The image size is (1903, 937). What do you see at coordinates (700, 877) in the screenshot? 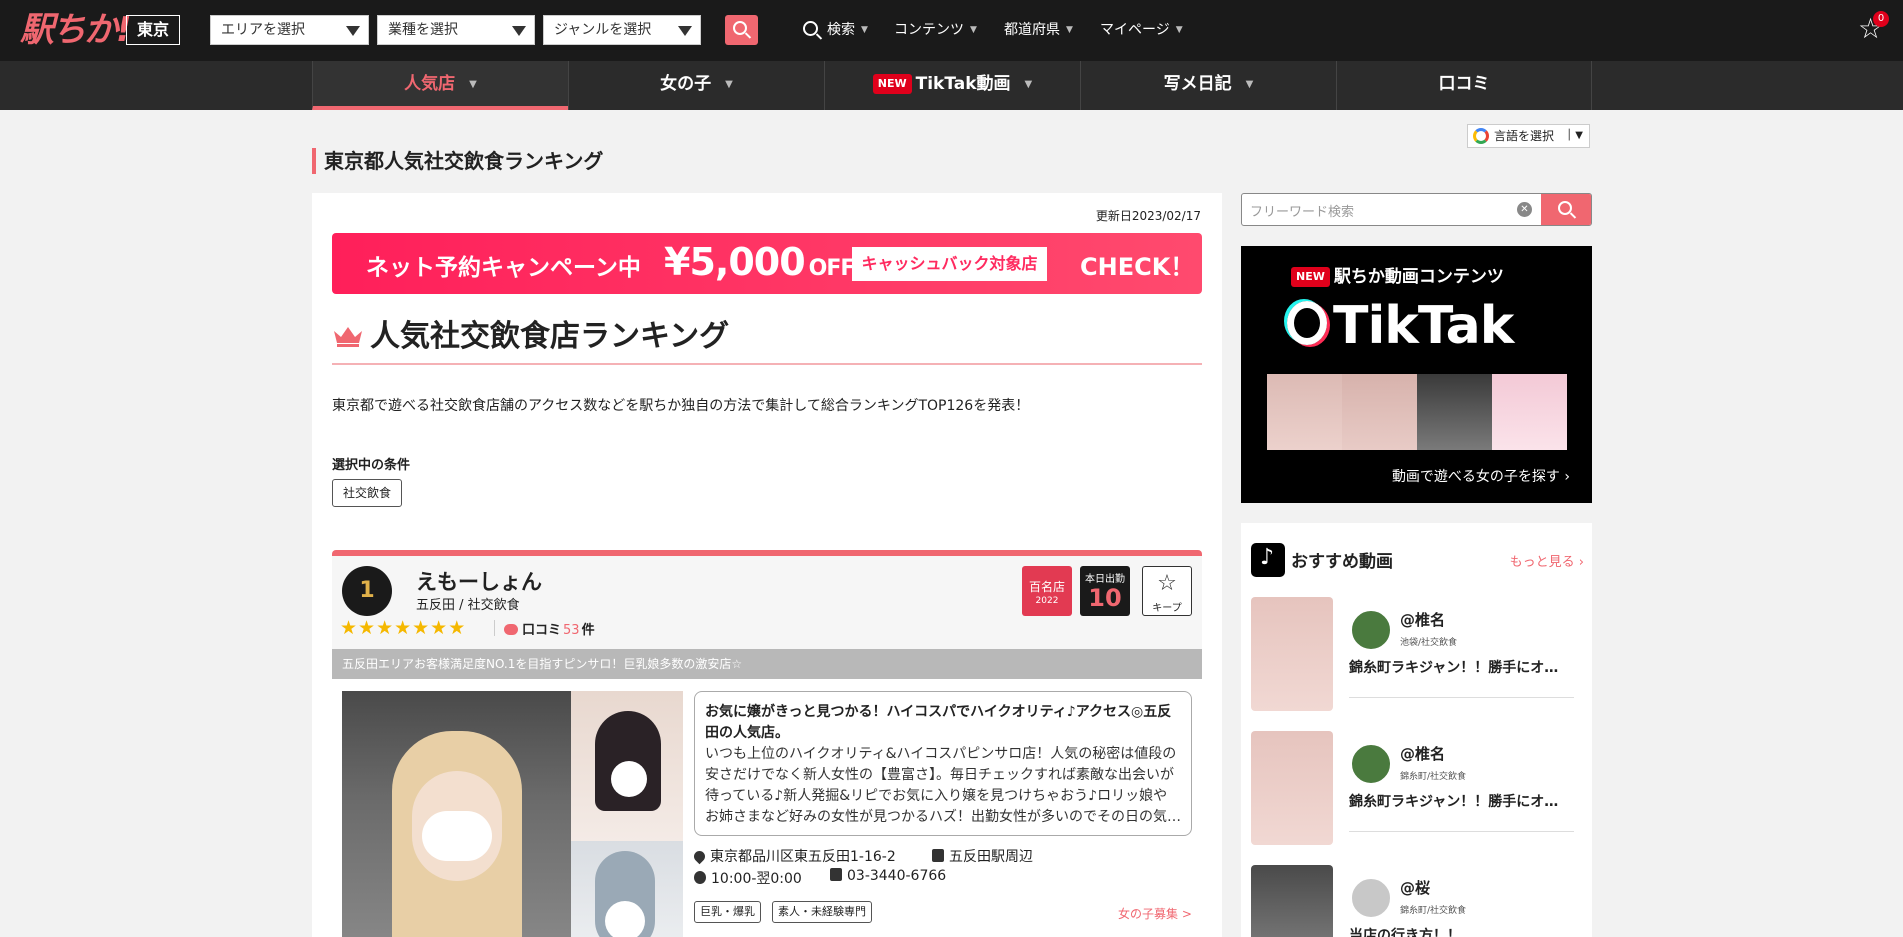
I see `clock-icon` at bounding box center [700, 877].